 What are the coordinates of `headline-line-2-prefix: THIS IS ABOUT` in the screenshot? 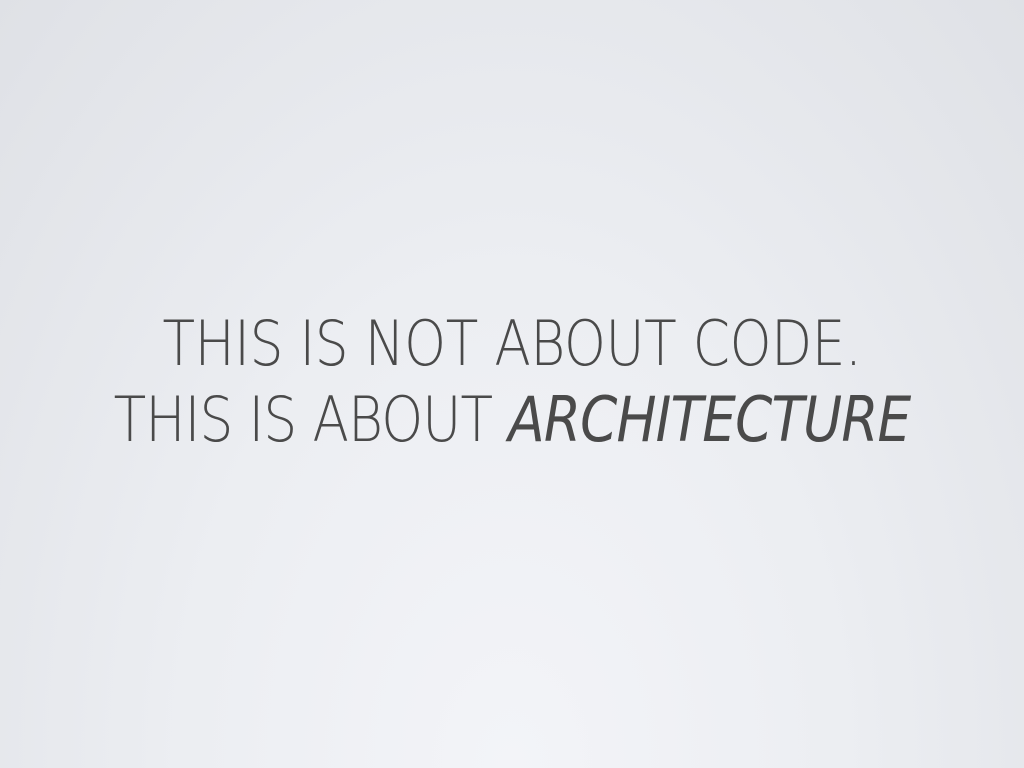 It's located at (311, 419).